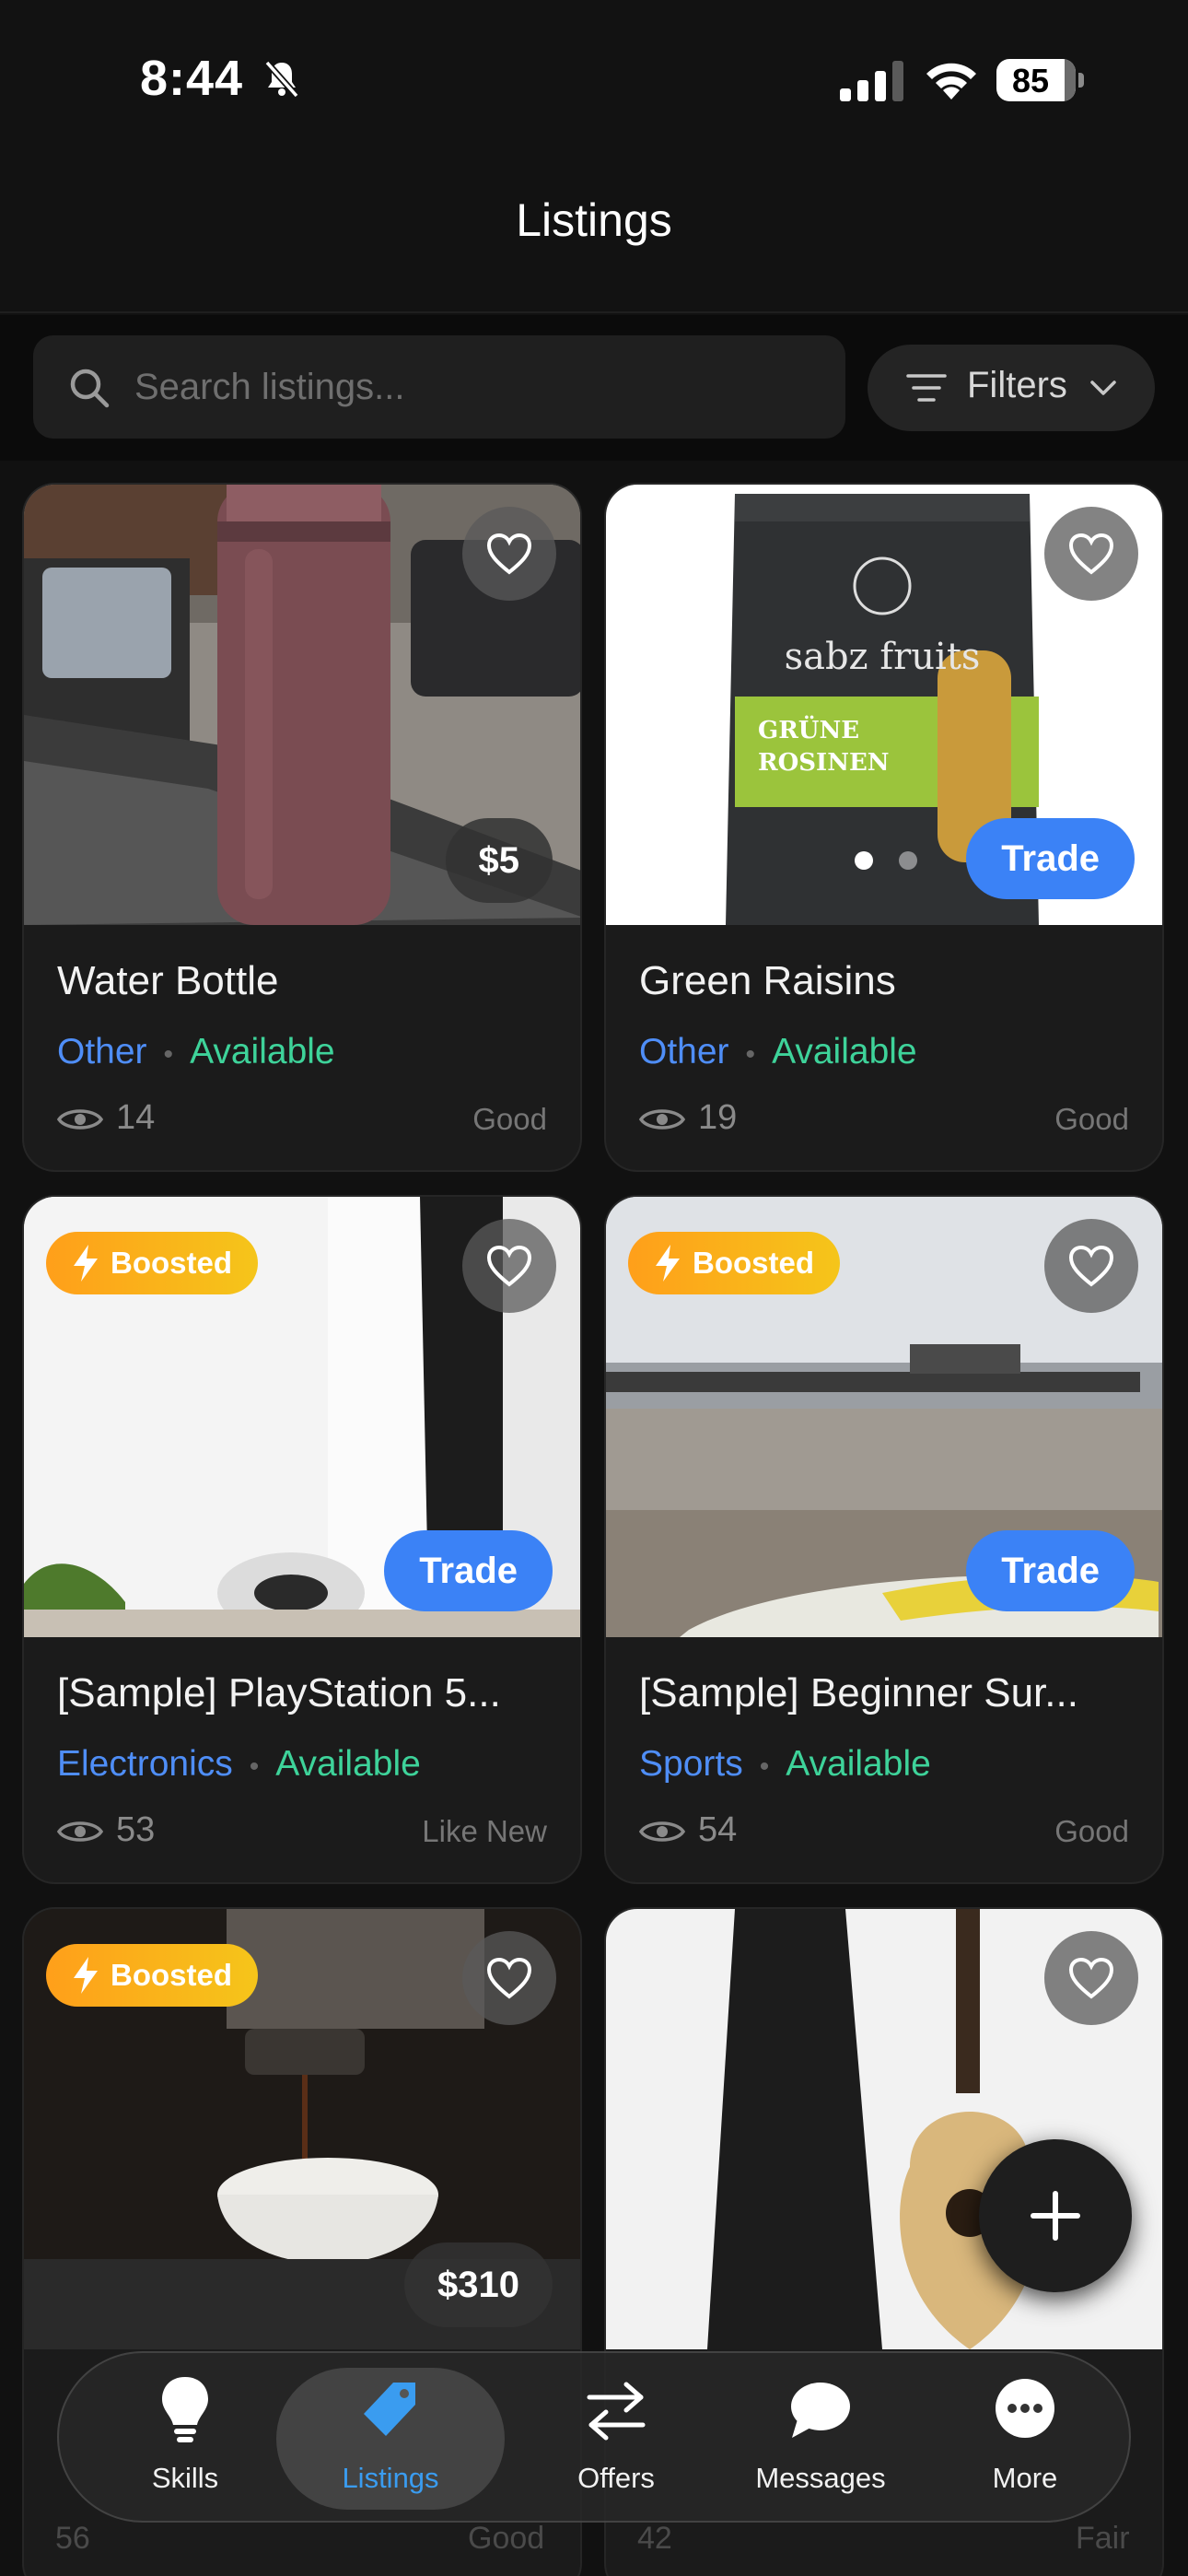 The image size is (1188, 2576). What do you see at coordinates (390, 2439) in the screenshot?
I see `tab-listings: Listings` at bounding box center [390, 2439].